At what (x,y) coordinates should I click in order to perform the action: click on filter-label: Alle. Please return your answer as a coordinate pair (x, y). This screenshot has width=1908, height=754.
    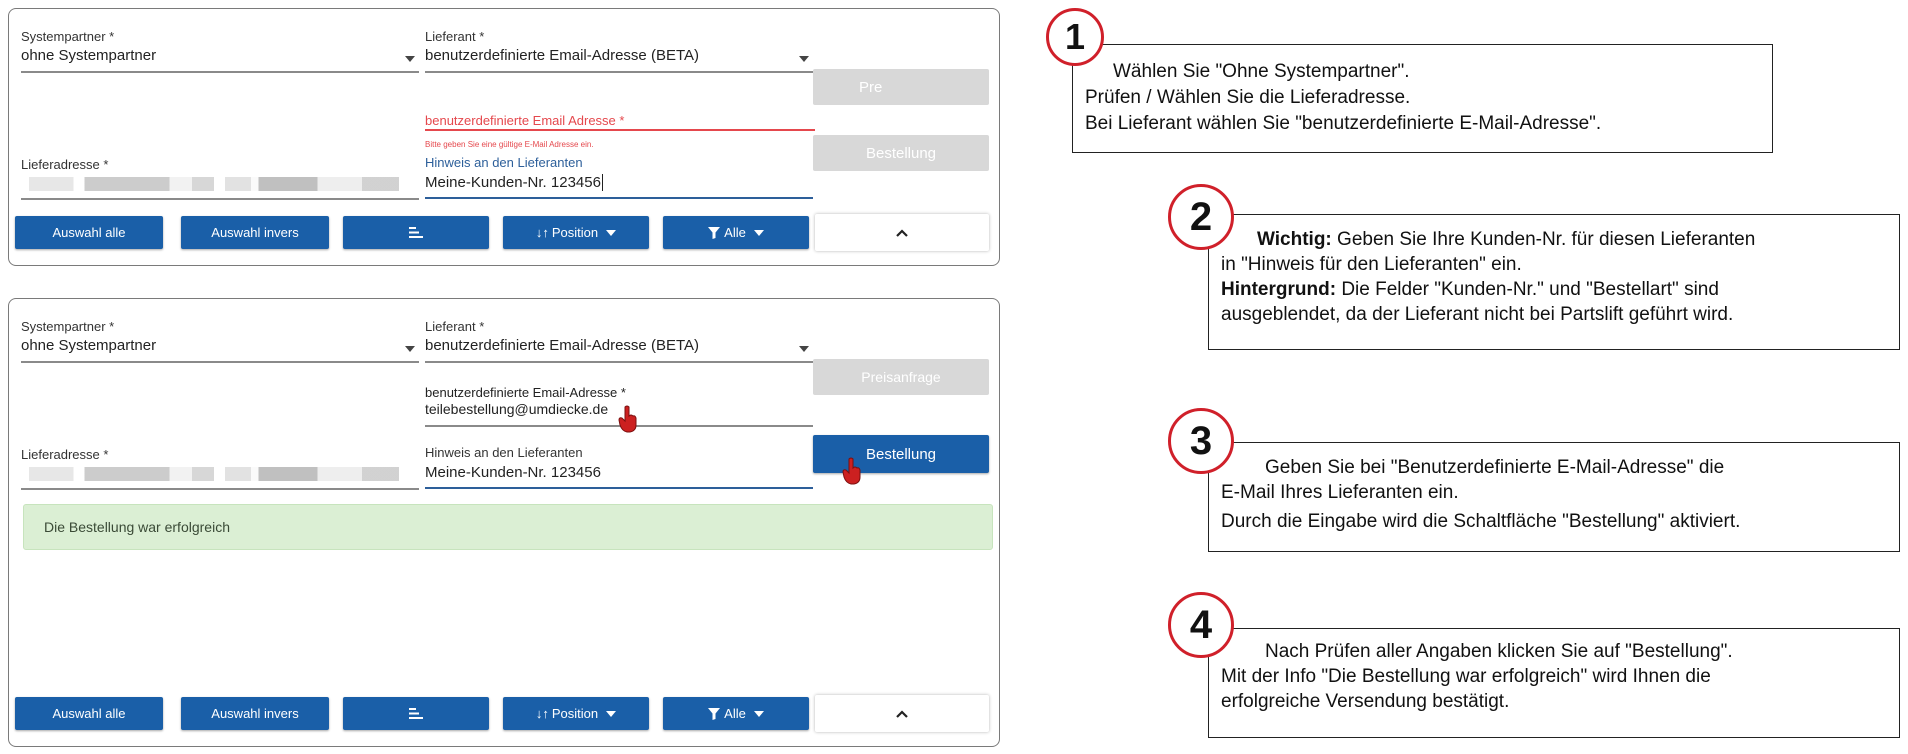
    Looking at the image, I should click on (735, 232).